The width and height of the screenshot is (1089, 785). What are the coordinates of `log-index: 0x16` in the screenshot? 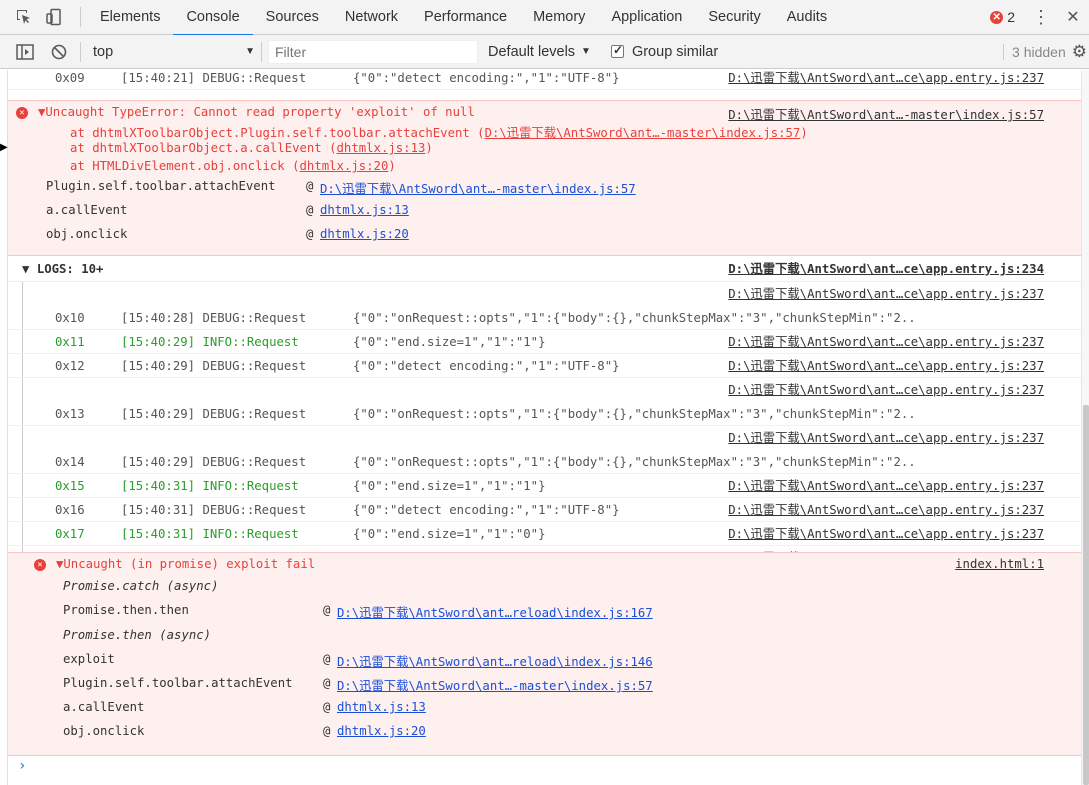 It's located at (70, 510).